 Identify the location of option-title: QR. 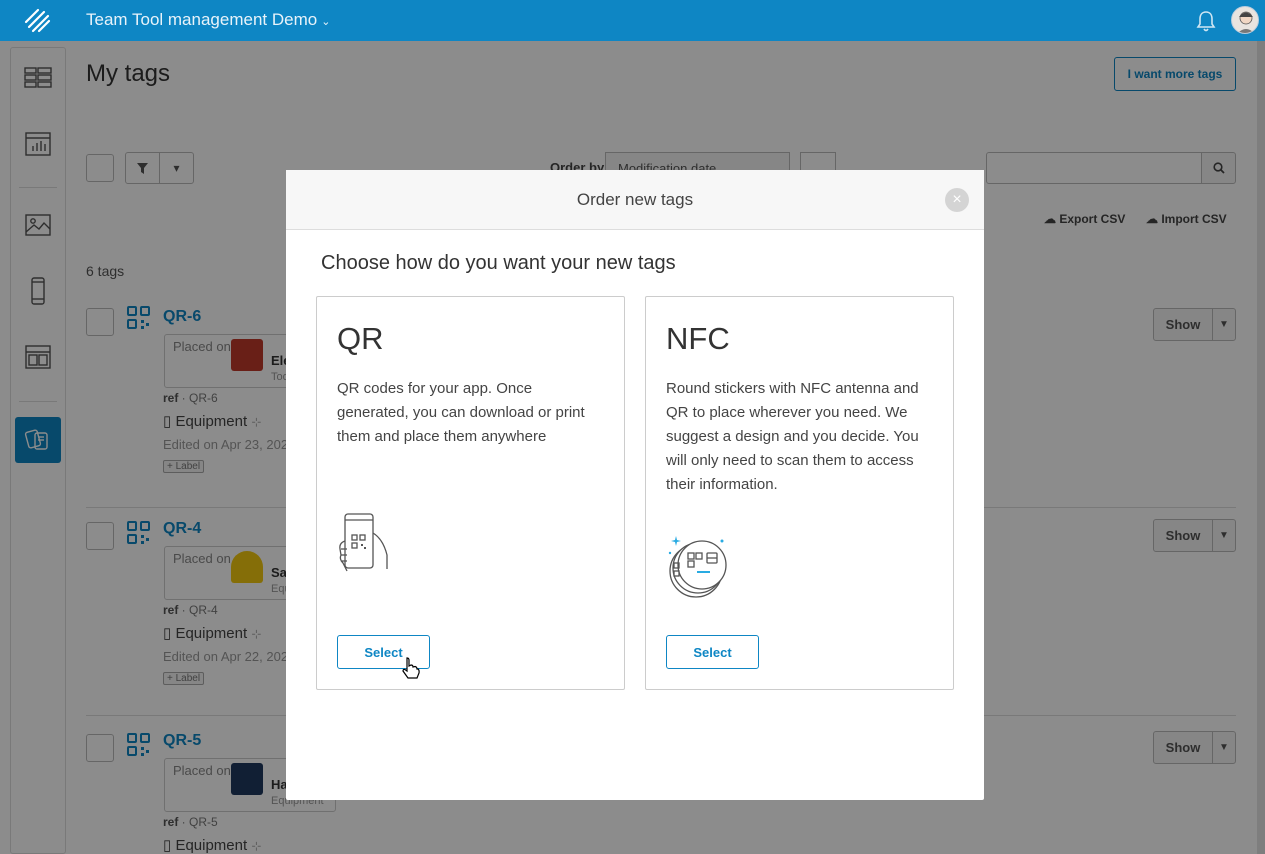
(360, 338).